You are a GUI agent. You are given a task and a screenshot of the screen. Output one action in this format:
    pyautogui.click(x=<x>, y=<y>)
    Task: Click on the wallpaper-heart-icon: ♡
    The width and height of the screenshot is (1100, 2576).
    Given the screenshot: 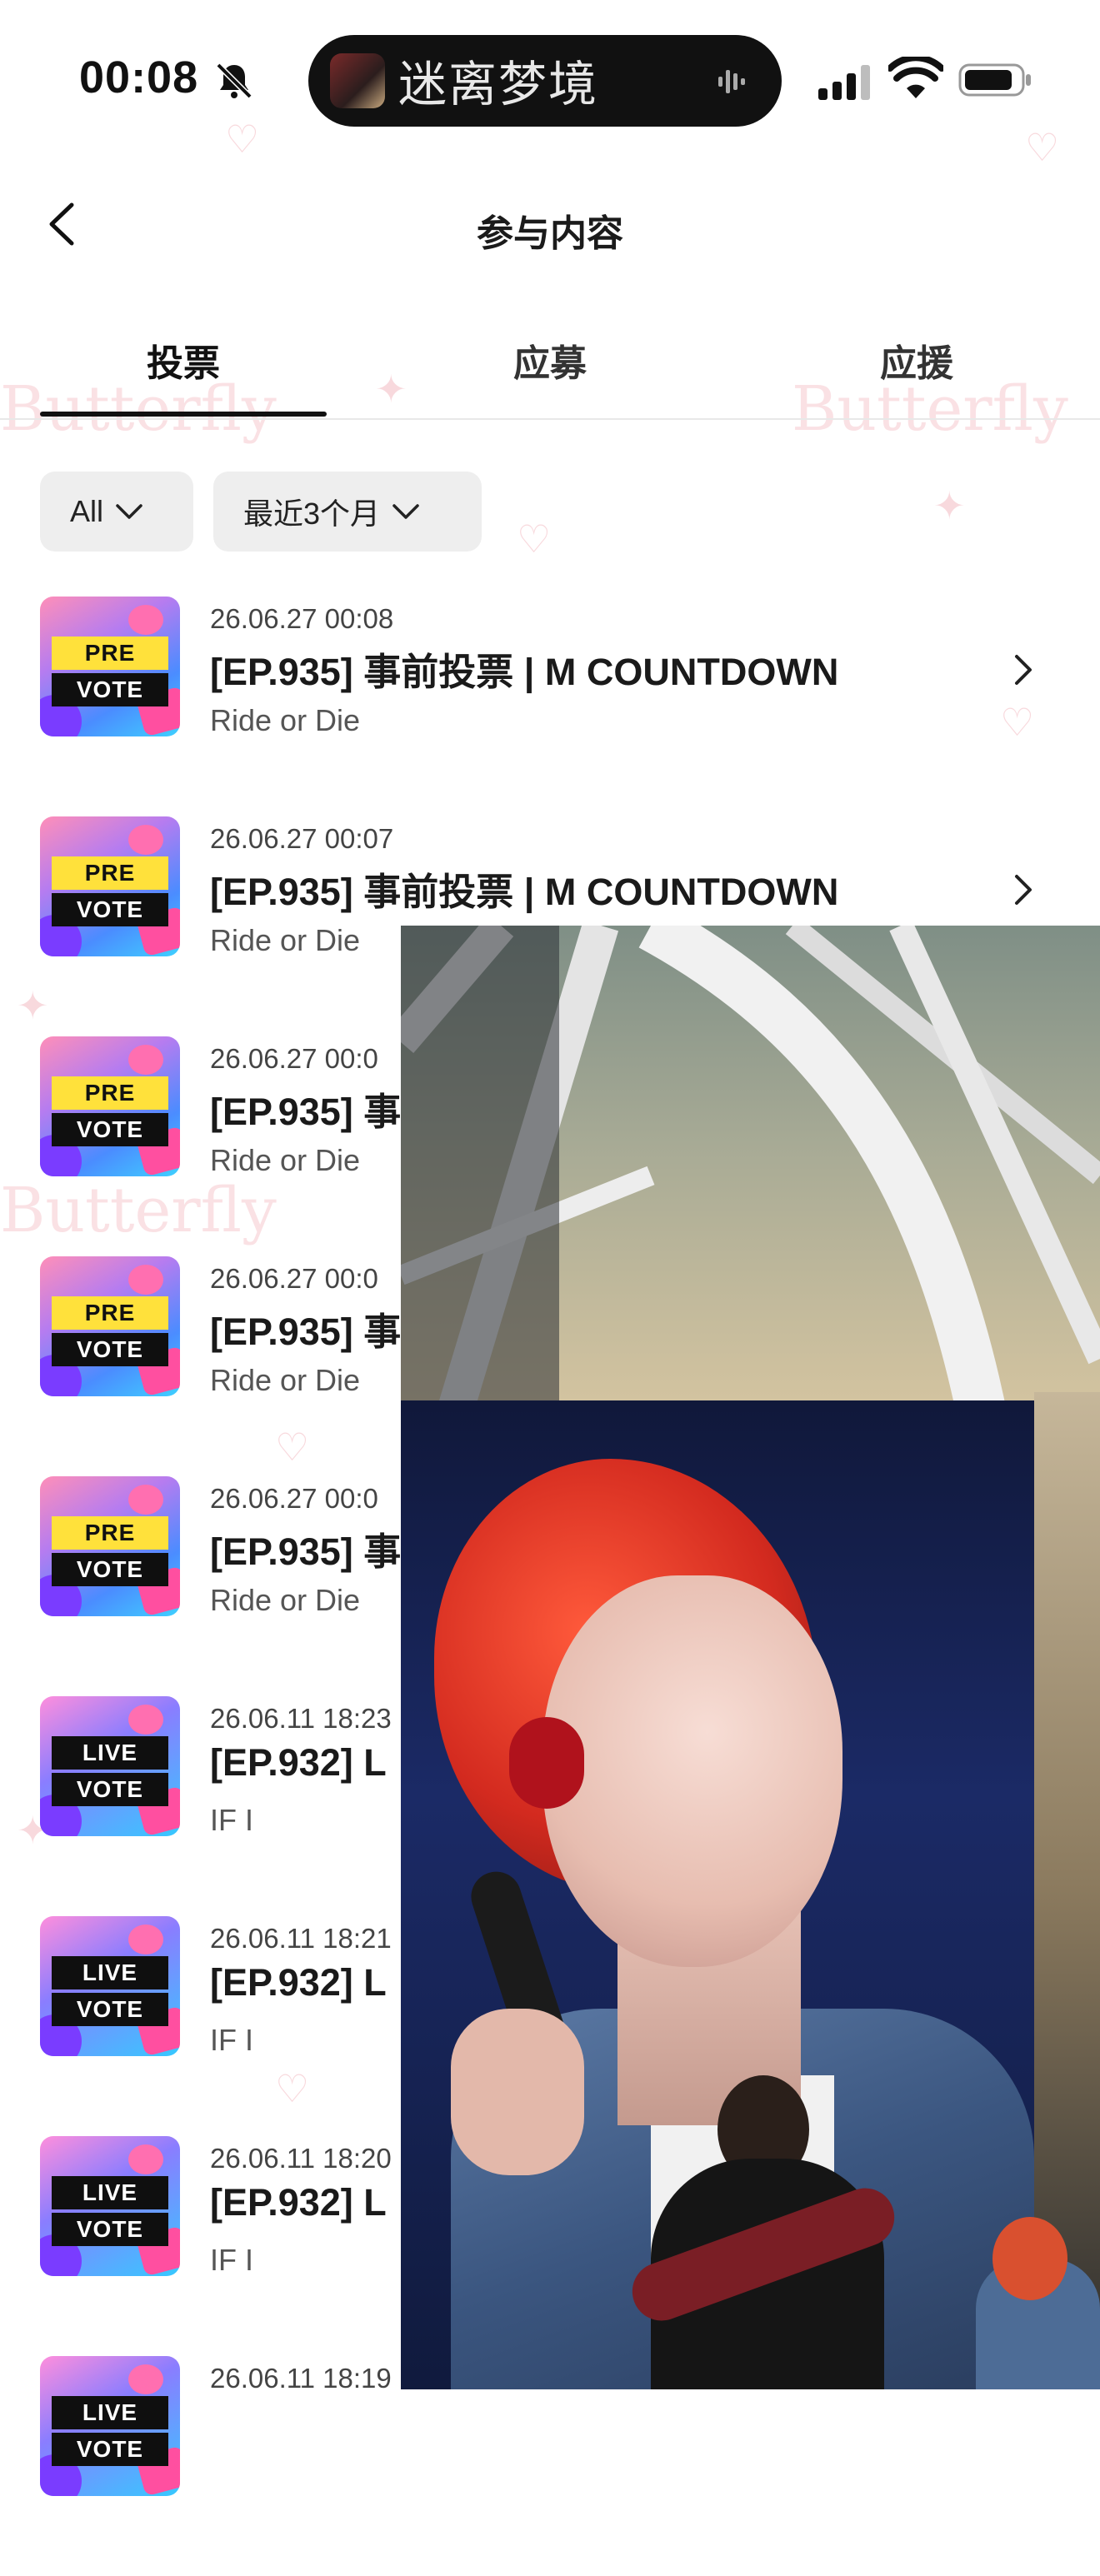 What is the action you would take?
    pyautogui.click(x=534, y=539)
    